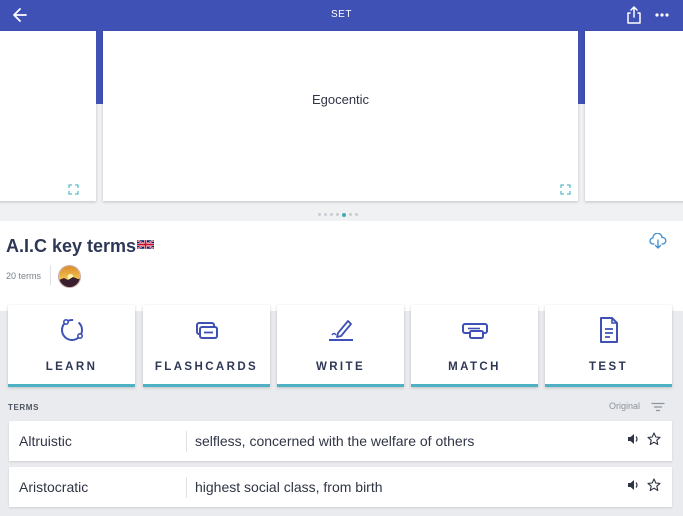 This screenshot has height=516, width=683. Describe the element at coordinates (206, 346) in the screenshot. I see `flashcards-mode-button: FLASHCARDS` at that location.